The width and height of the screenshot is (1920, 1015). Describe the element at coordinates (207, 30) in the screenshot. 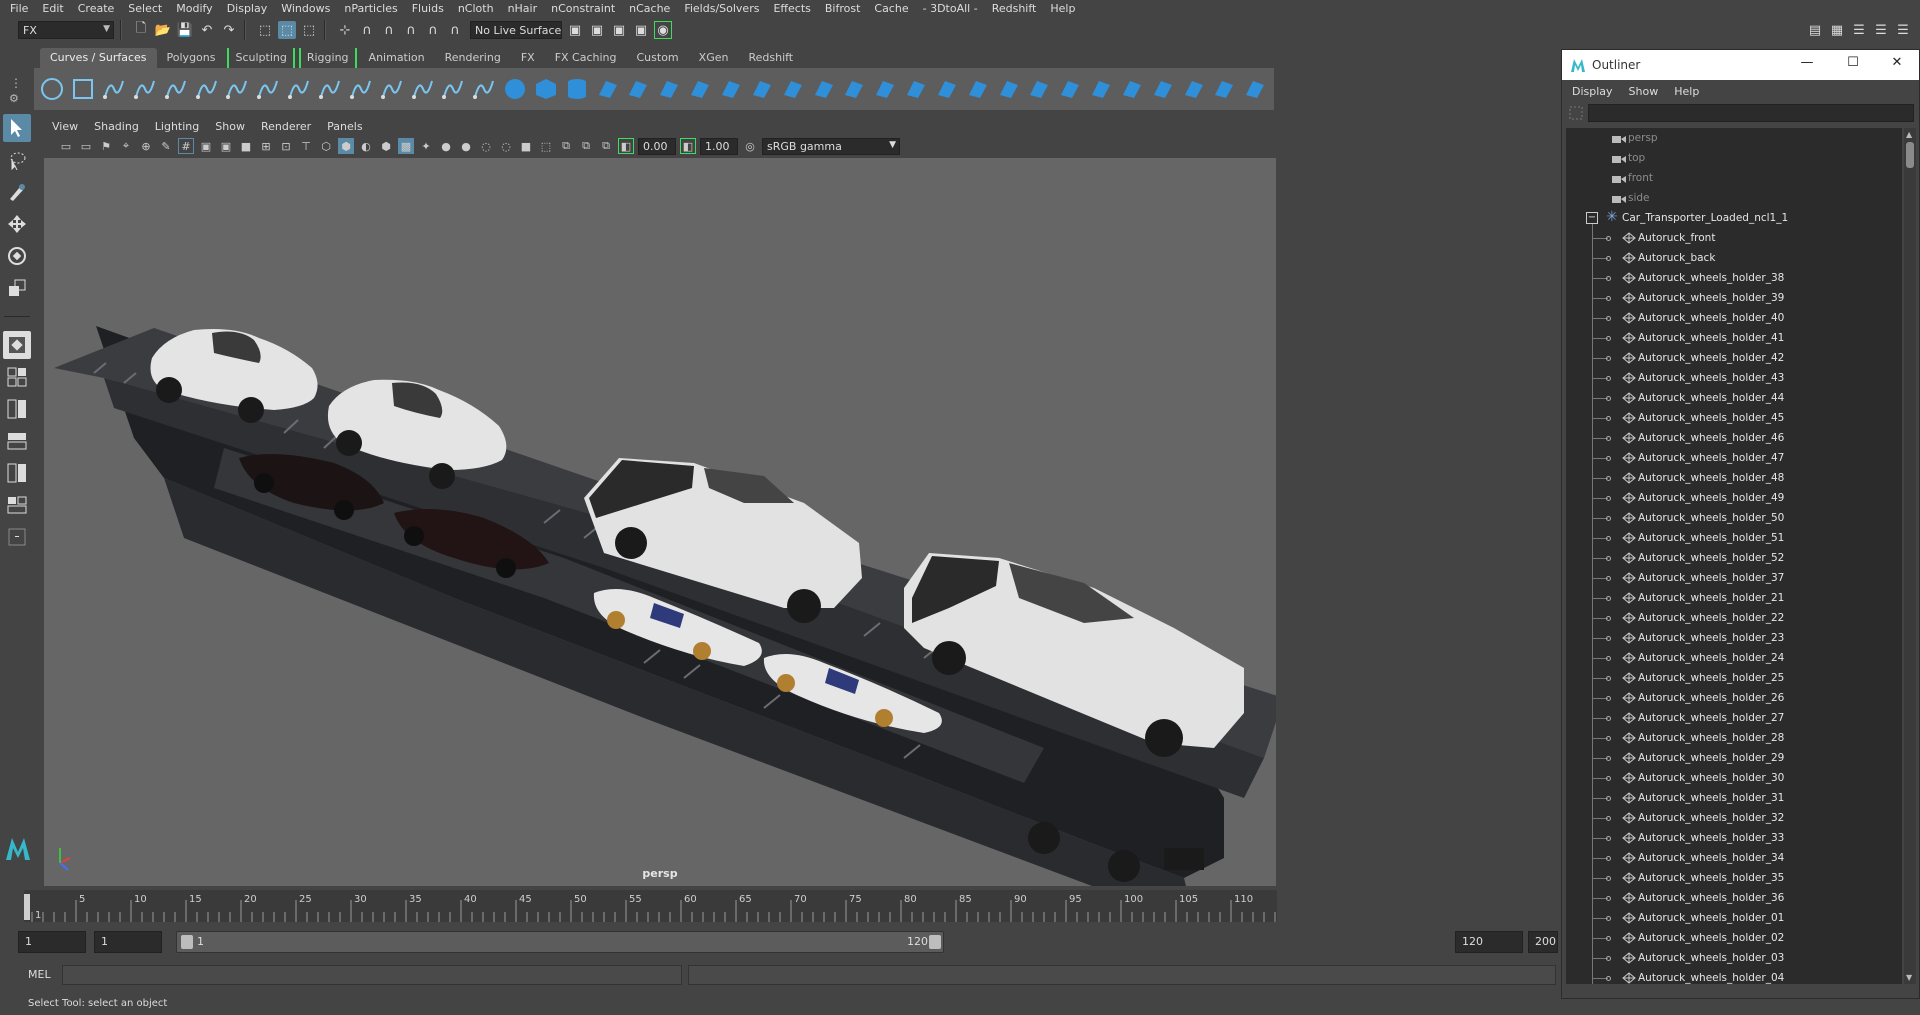

I see `undo-icon: ↶` at that location.